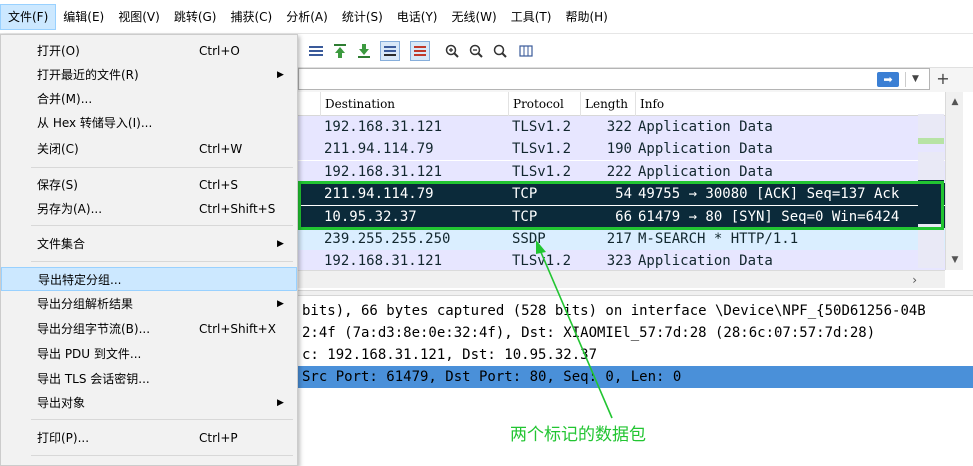 The width and height of the screenshot is (973, 466). What do you see at coordinates (586, 17) in the screenshot?
I see `menu-help: 帮助(H)` at bounding box center [586, 17].